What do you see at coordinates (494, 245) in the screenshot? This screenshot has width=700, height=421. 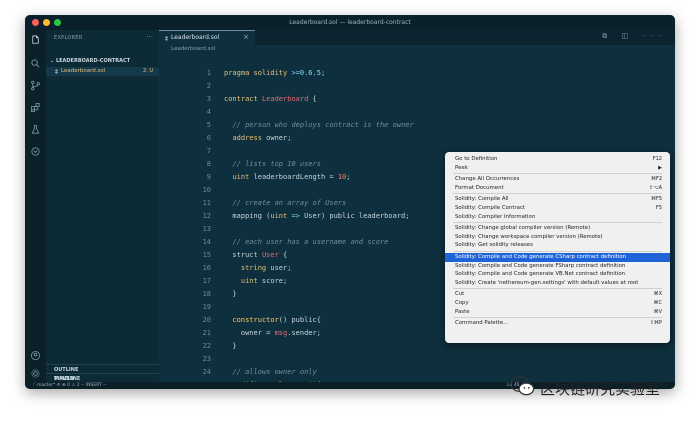 I see `menu-item-label: Solidity: Get solidity releases` at bounding box center [494, 245].